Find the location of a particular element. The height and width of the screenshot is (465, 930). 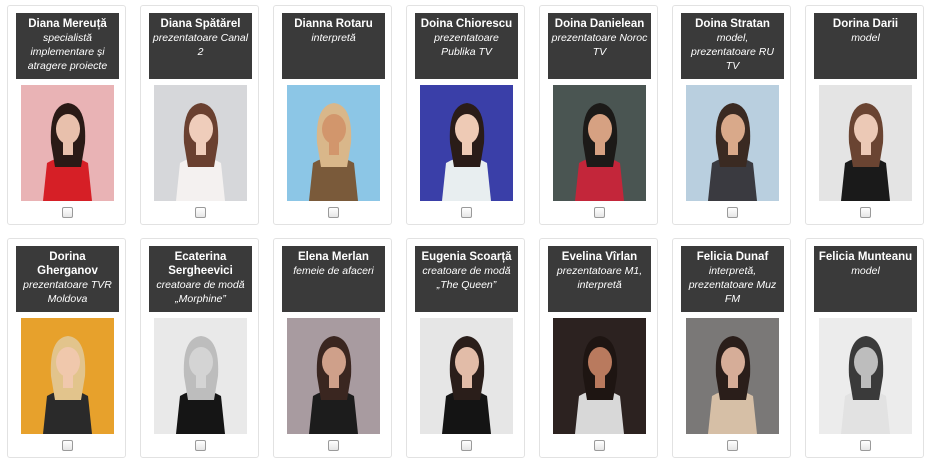

profile-caption: Doina Stratan model, prezentatoare RU TV is located at coordinates (732, 46).